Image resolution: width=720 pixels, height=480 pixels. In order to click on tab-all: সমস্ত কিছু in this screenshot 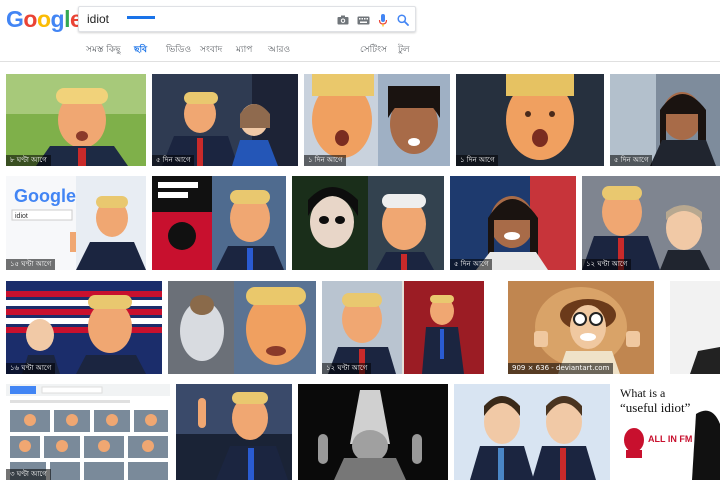, I will do `click(103, 49)`.